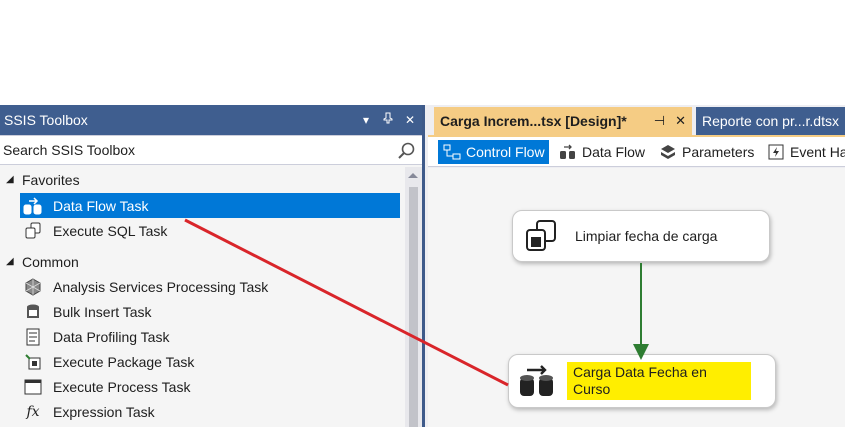  What do you see at coordinates (646, 235) in the screenshot?
I see `task-label: Limpiar fecha de carga` at bounding box center [646, 235].